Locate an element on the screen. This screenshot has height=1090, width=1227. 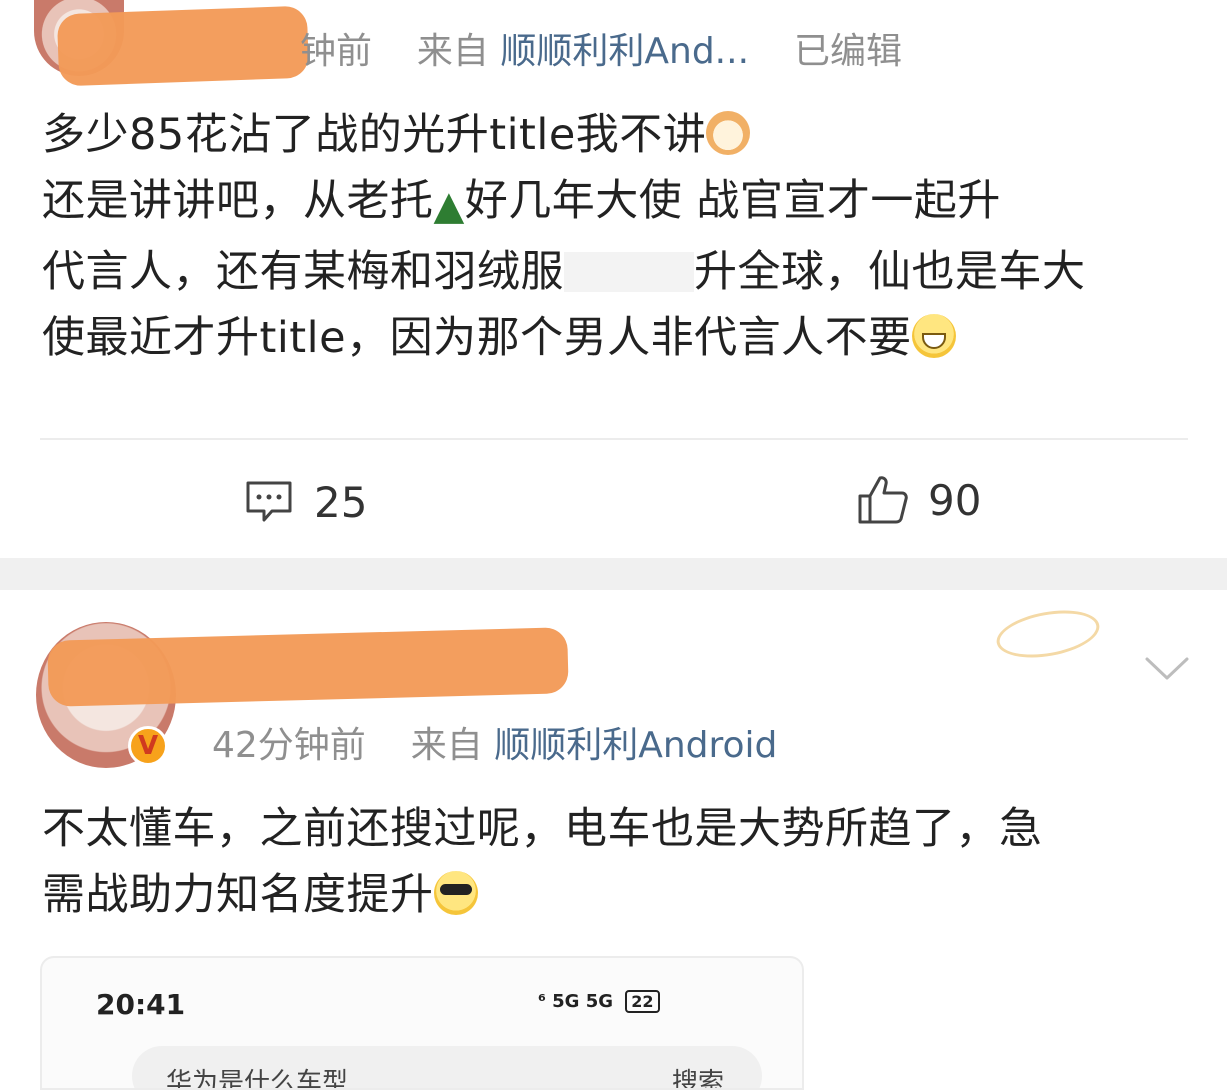
decorative-pendant is located at coordinates (1048, 634).